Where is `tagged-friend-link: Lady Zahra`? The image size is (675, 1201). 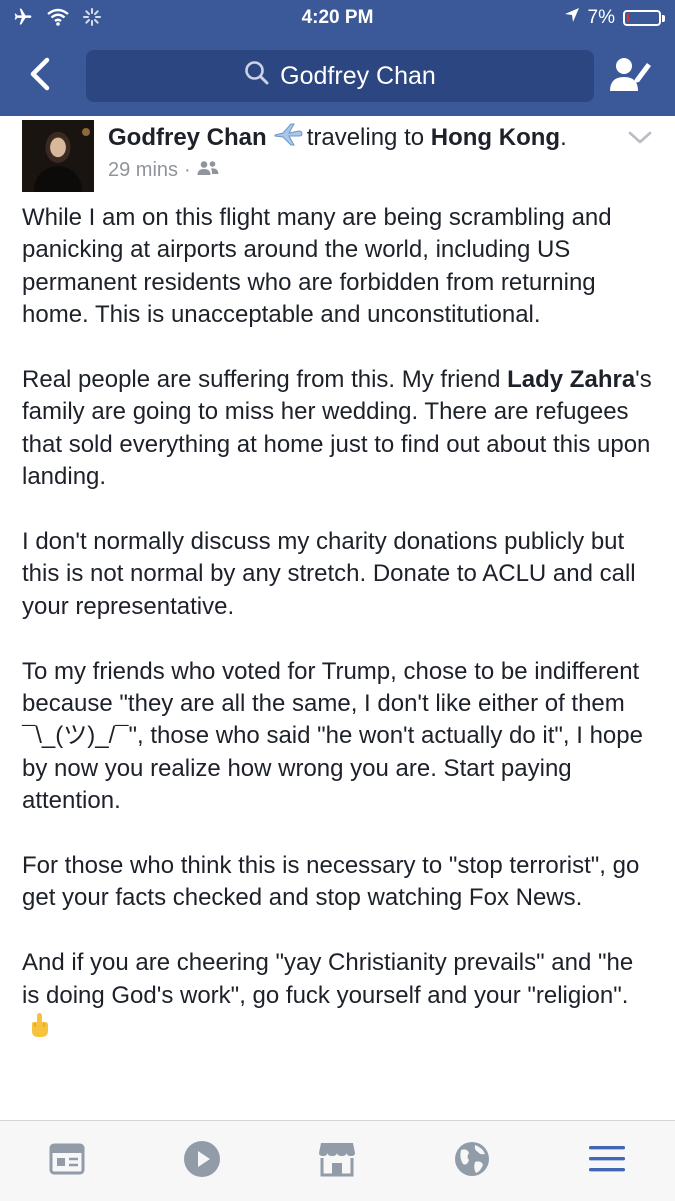
tagged-friend-link: Lady Zahra is located at coordinates (571, 379).